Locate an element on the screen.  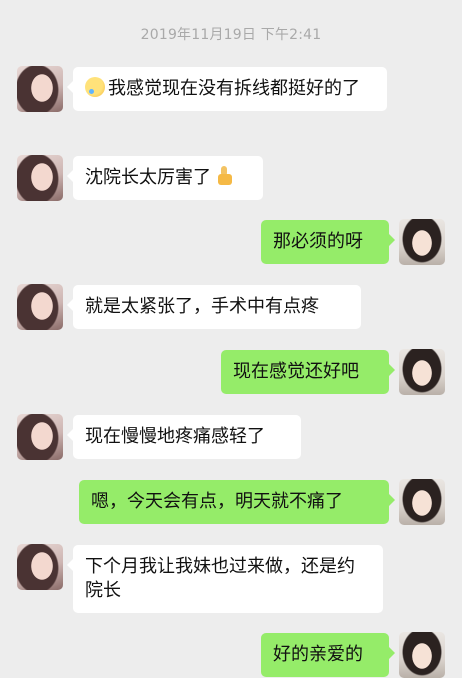
message-text: 我感觉现在没有拆线都挺好的了 is located at coordinates (234, 88).